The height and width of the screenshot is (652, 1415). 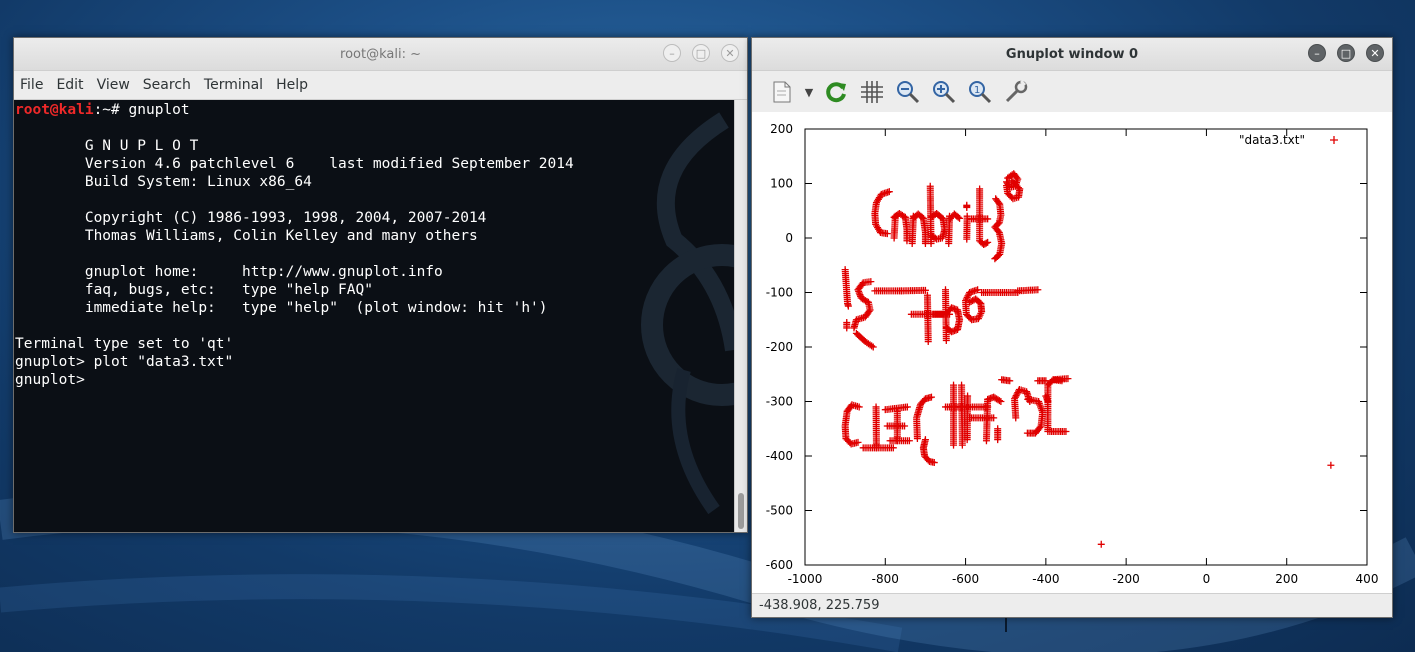 I want to click on gnuplot-titlebar: Gnuplot window 0 – □ ✕, so click(x=1072, y=54).